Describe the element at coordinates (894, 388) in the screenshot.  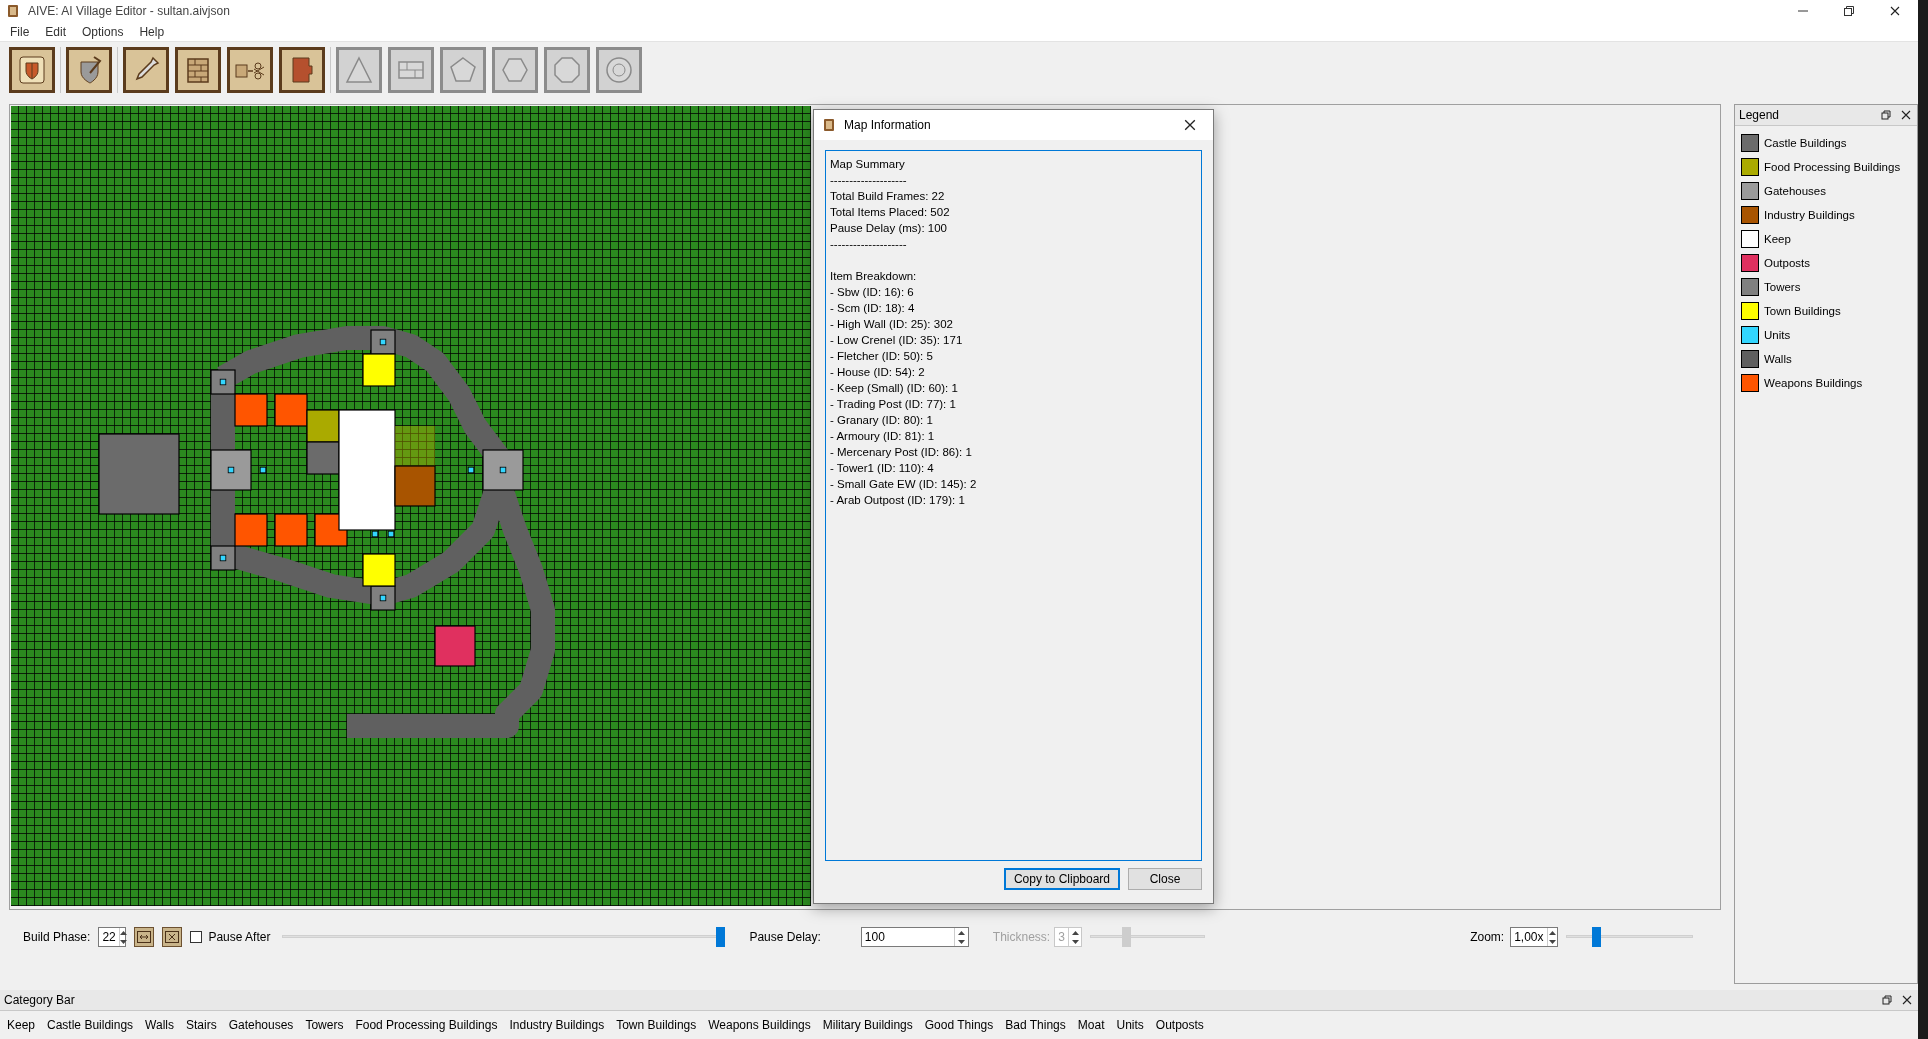
I see `summary-line: - Keep (Small) (ID: 60): 1` at that location.